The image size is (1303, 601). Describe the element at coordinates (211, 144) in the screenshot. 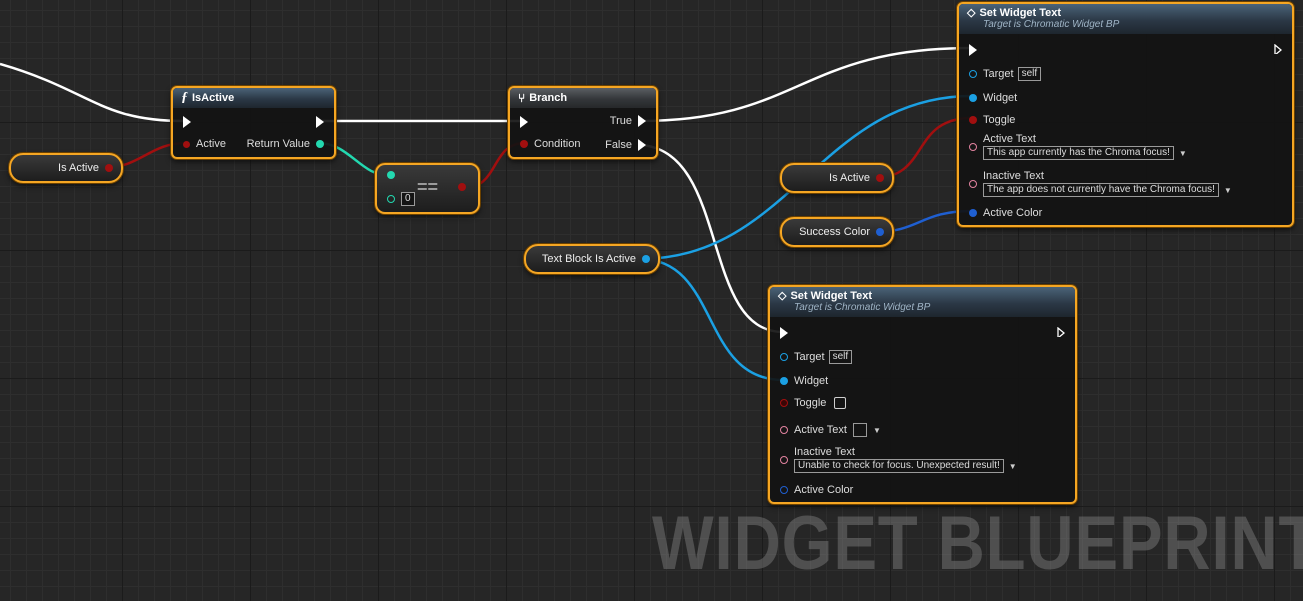

I see `pin-label: Active` at that location.